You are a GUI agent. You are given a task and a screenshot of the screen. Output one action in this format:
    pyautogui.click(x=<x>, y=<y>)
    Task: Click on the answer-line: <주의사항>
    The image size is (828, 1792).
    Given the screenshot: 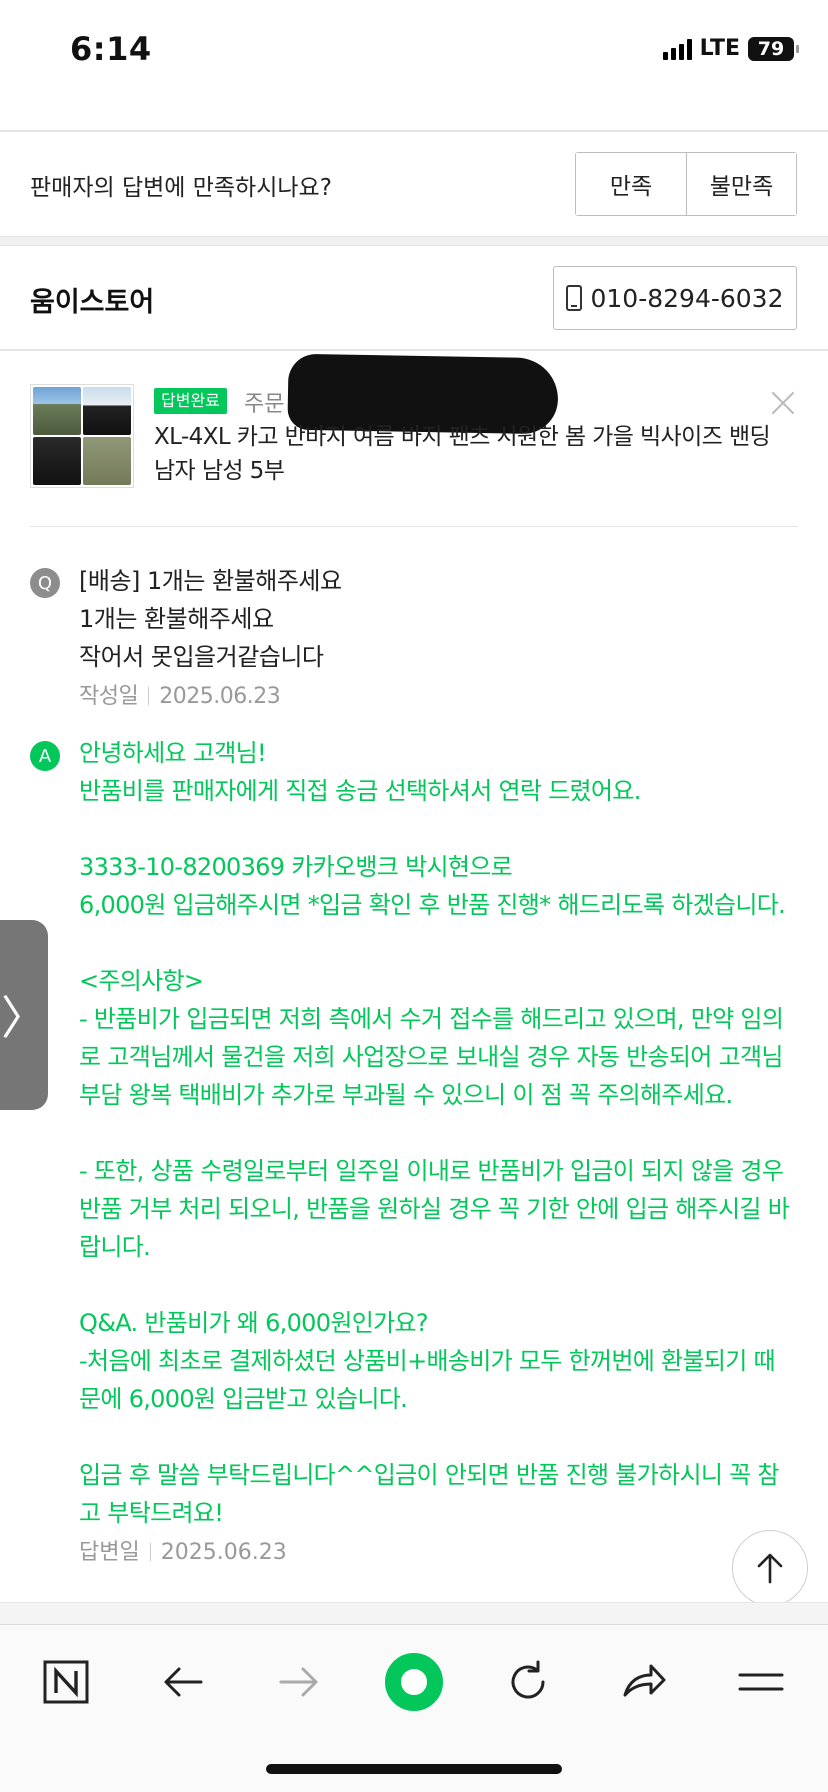 What is the action you would take?
    pyautogui.click(x=141, y=981)
    